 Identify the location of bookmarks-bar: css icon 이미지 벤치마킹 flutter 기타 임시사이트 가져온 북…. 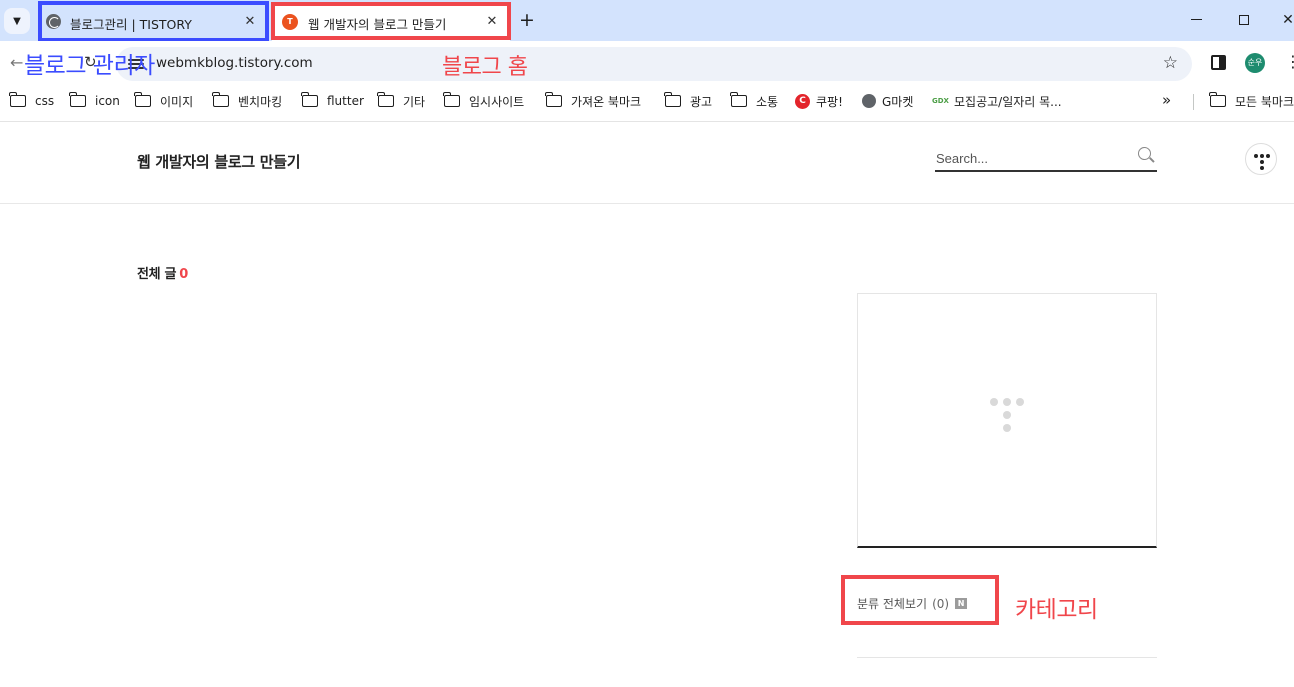
(647, 101).